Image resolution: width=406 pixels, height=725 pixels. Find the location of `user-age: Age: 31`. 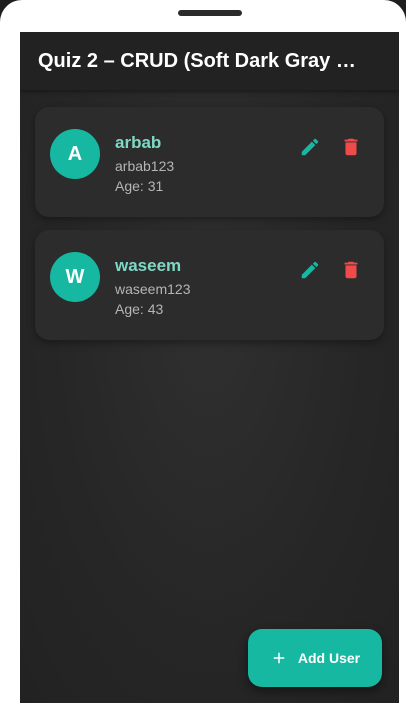

user-age: Age: 31 is located at coordinates (139, 186).